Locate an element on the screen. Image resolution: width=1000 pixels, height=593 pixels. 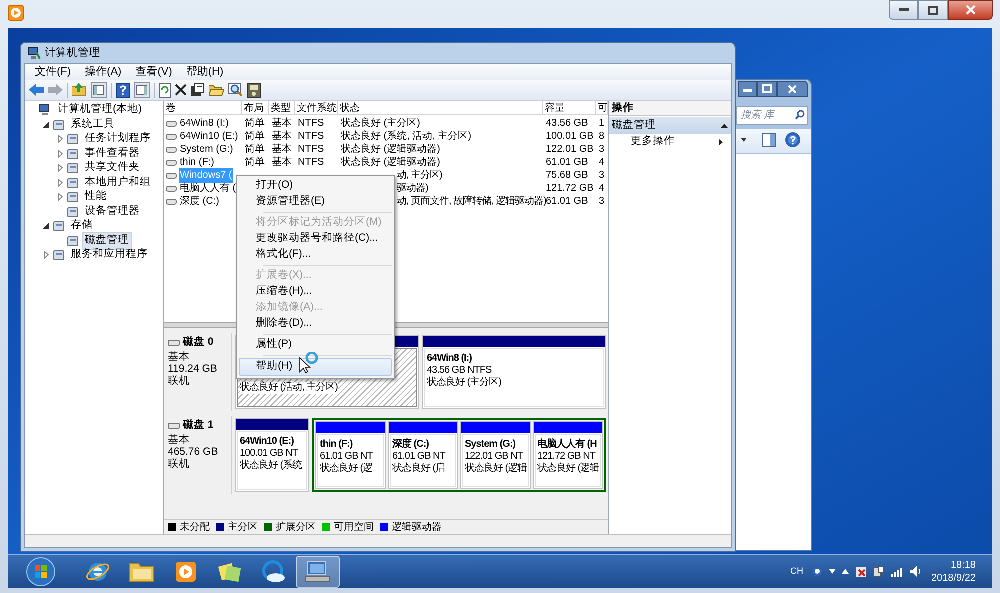
partition-panel: 电脑人人有 (H 121.72 GB NT 状态良好 (逻辑 is located at coordinates (567, 455).